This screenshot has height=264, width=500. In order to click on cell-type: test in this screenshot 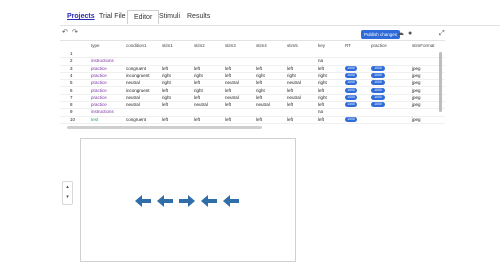, I will do `click(94, 119)`.